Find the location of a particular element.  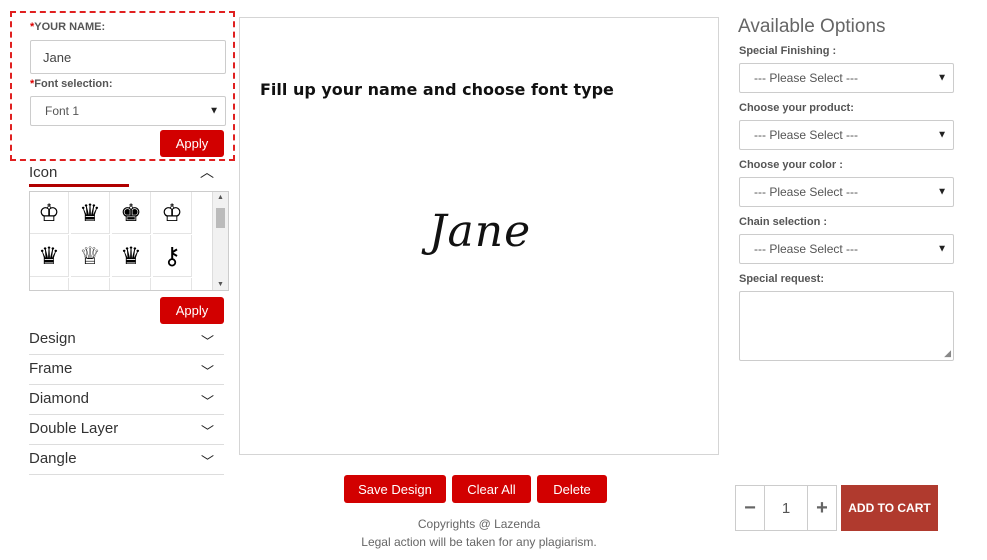

quantity-stepper: − 1 + is located at coordinates (786, 508).